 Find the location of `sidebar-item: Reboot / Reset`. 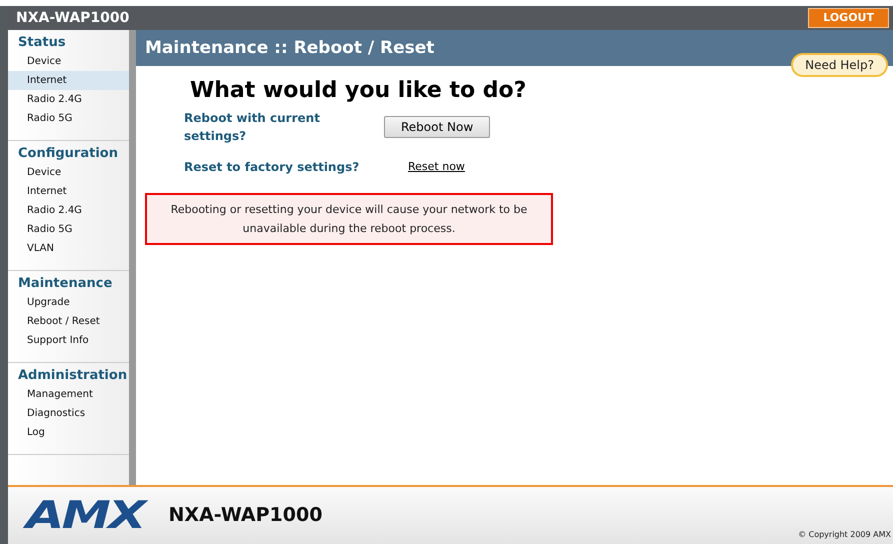

sidebar-item: Reboot / Reset is located at coordinates (68, 321).